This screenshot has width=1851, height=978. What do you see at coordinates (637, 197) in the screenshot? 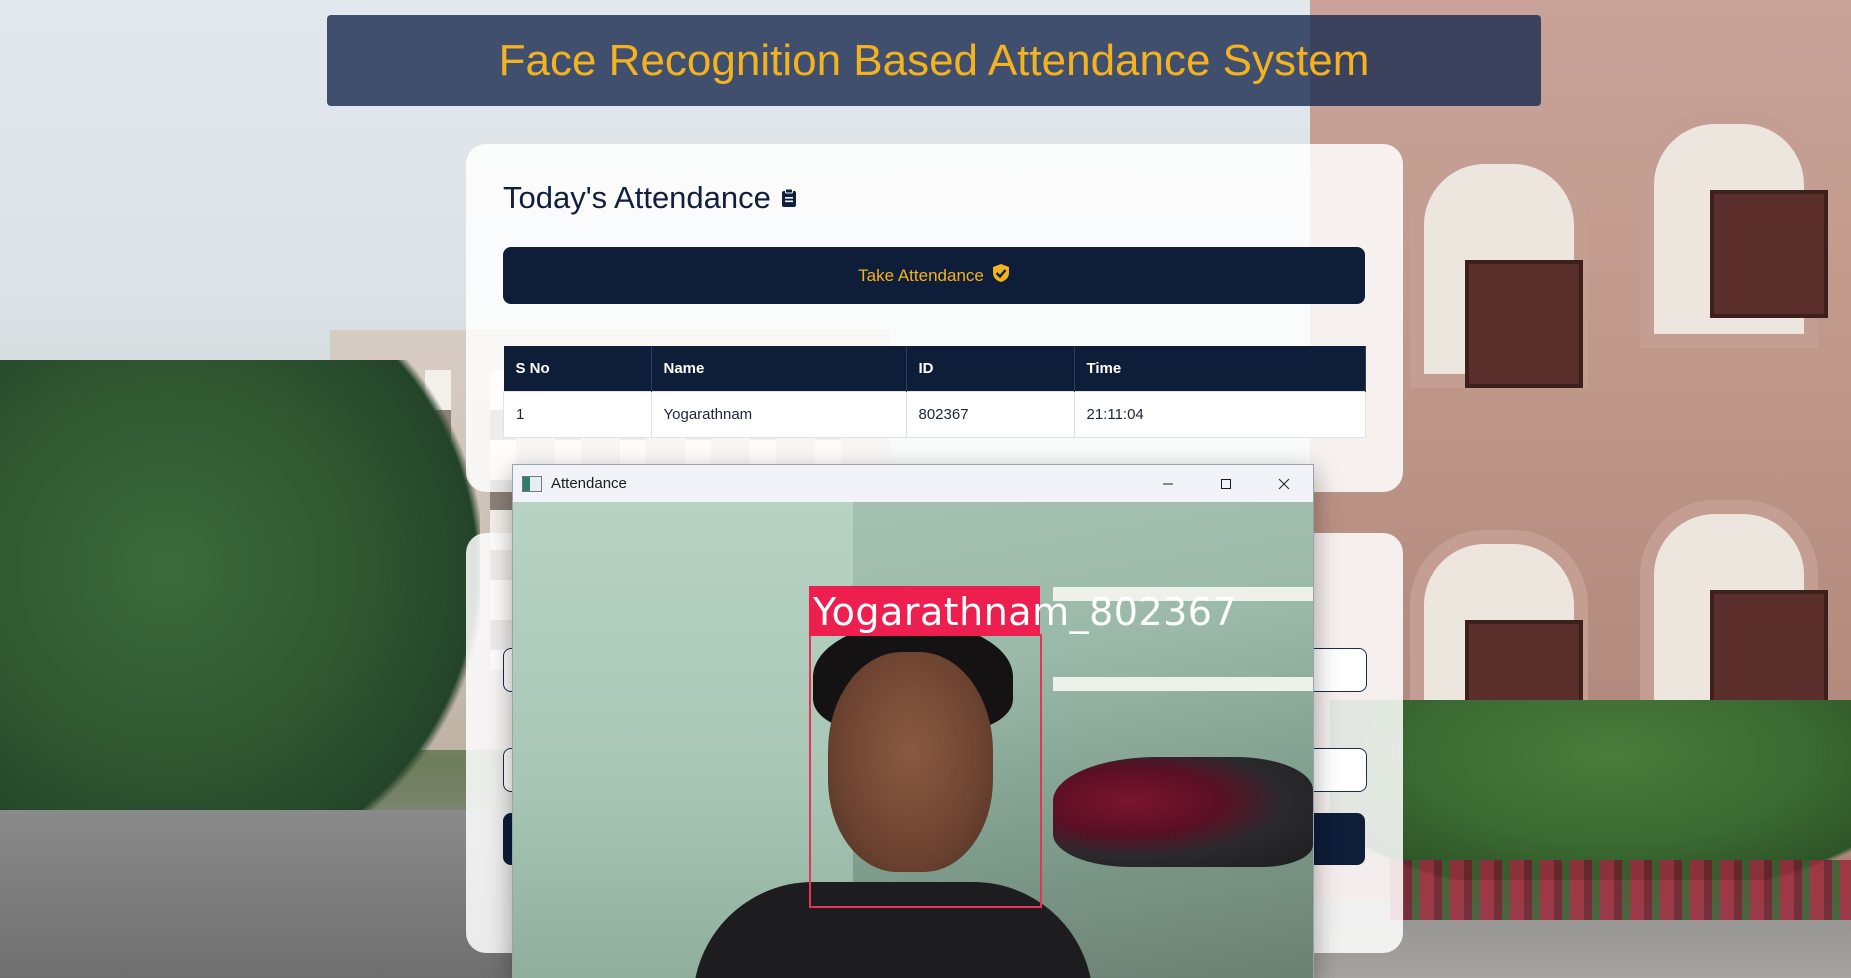
I see `attendance-title-text: Today's Attendance` at bounding box center [637, 197].